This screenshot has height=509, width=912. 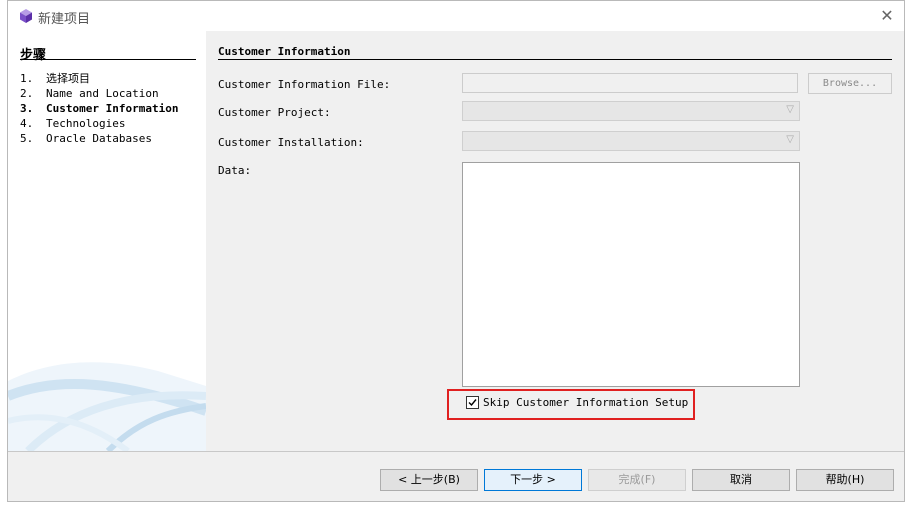 I want to click on step-label: Technologies, so click(x=86, y=123).